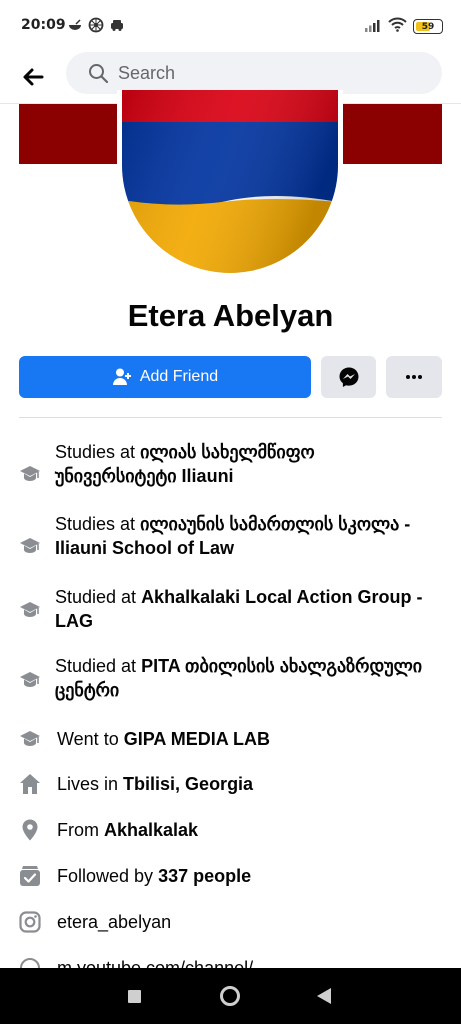 Image resolution: width=461 pixels, height=1024 pixels. What do you see at coordinates (134, 996) in the screenshot?
I see `recents-button` at bounding box center [134, 996].